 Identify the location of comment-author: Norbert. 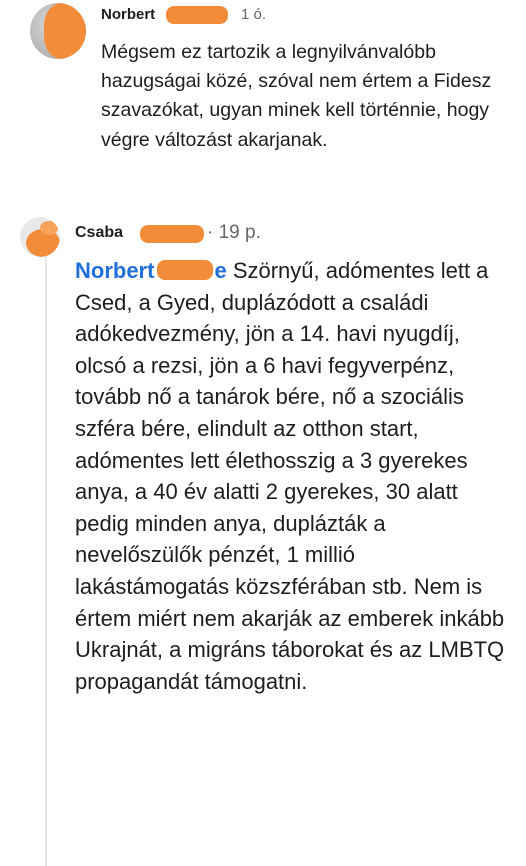
(128, 14).